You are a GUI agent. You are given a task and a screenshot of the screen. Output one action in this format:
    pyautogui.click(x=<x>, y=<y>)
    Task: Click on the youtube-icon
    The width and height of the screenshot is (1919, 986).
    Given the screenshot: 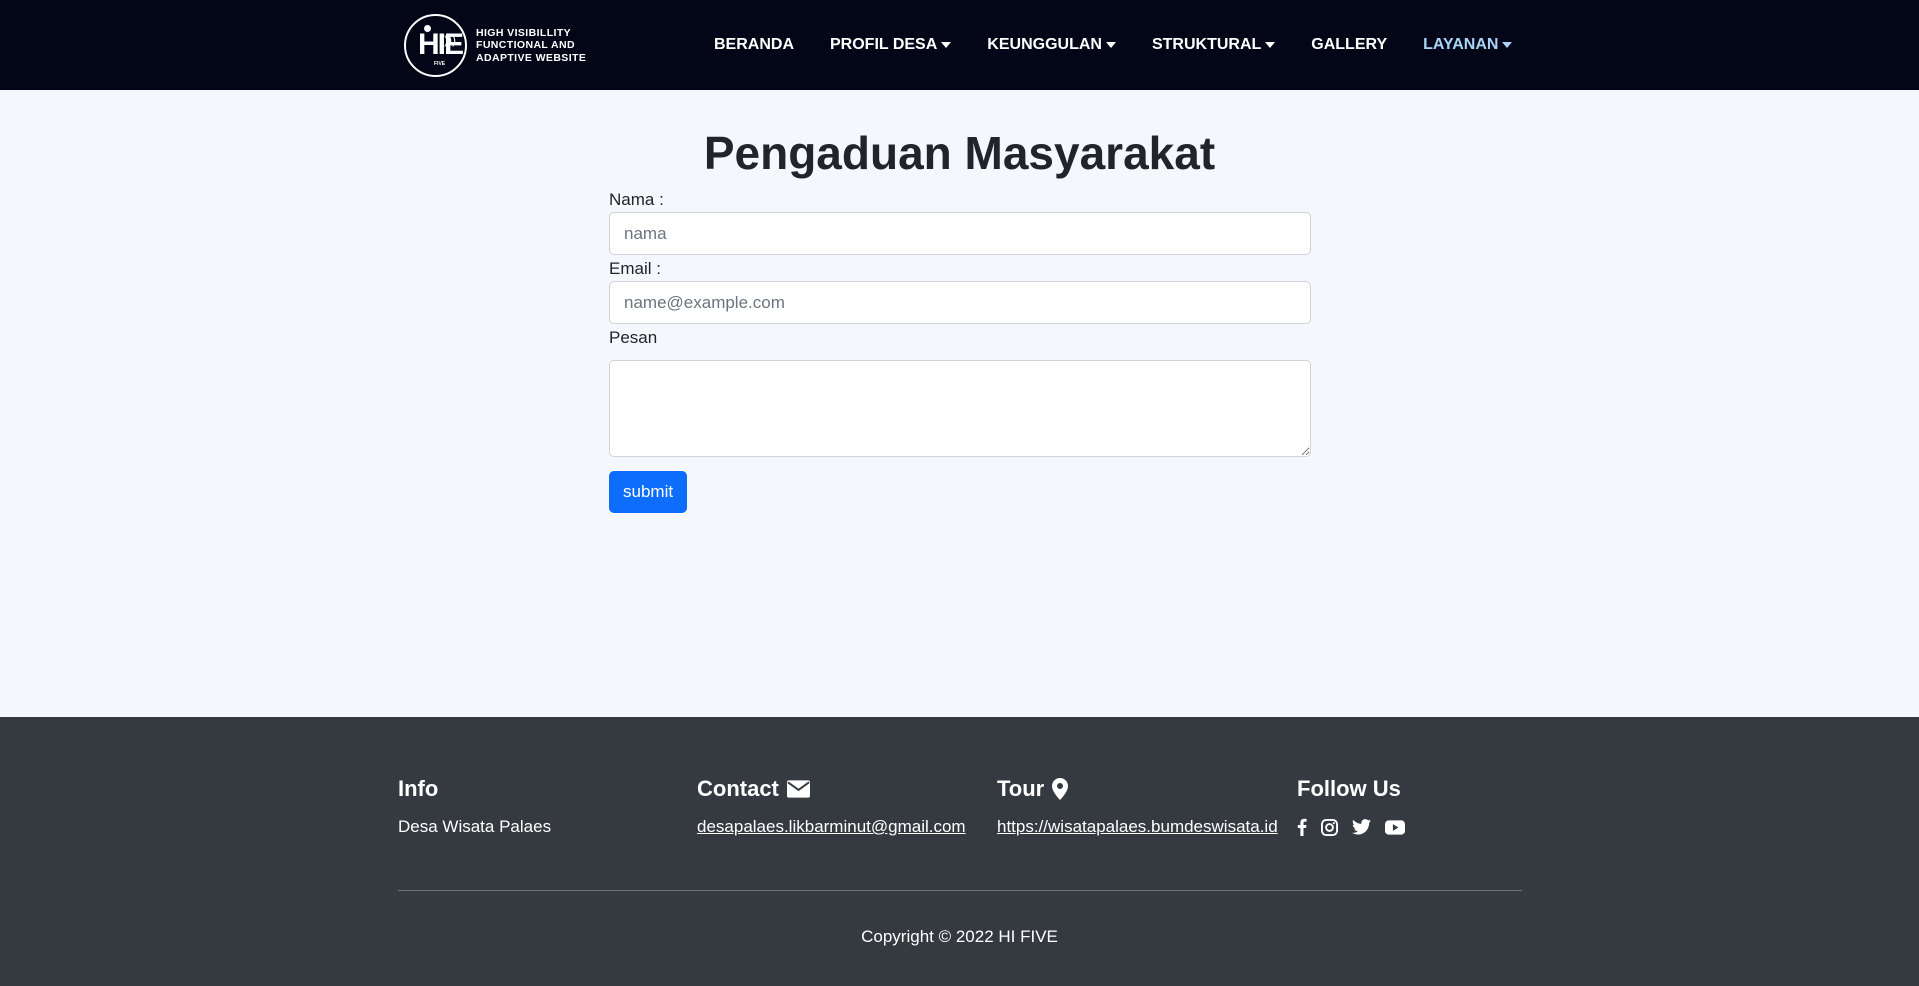 What is the action you would take?
    pyautogui.click(x=1395, y=827)
    